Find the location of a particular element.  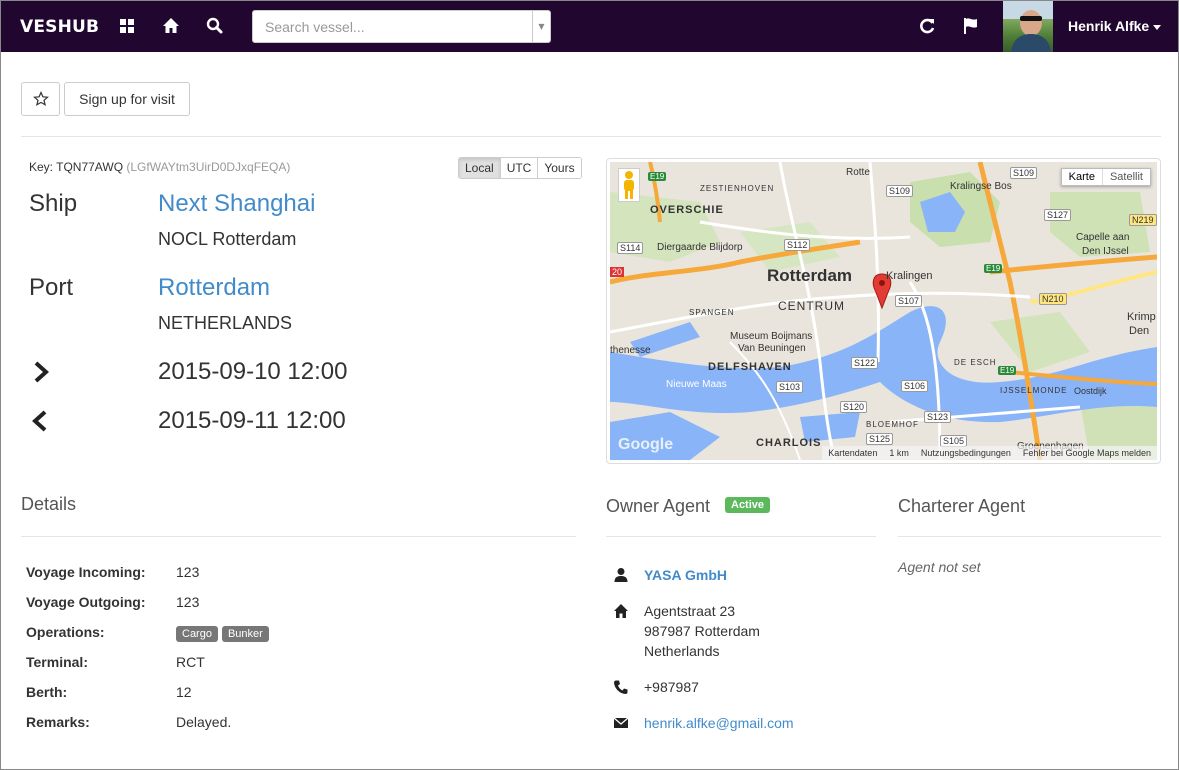

map-shield-s109b: S109 is located at coordinates (1024, 173).